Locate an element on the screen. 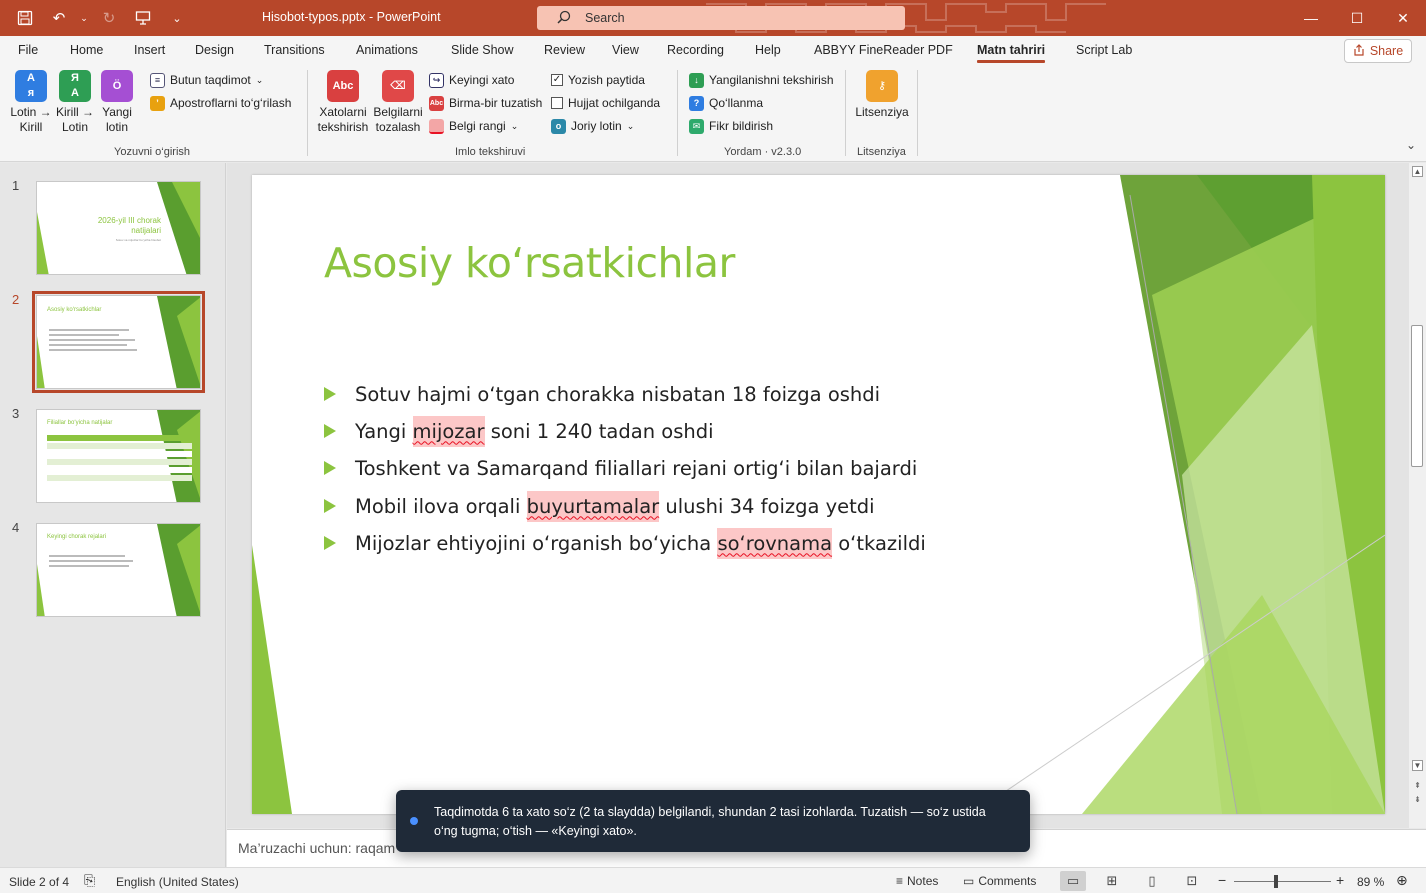 Image resolution: width=1426 pixels, height=893 pixels. thumb-number: 2 is located at coordinates (16, 299).